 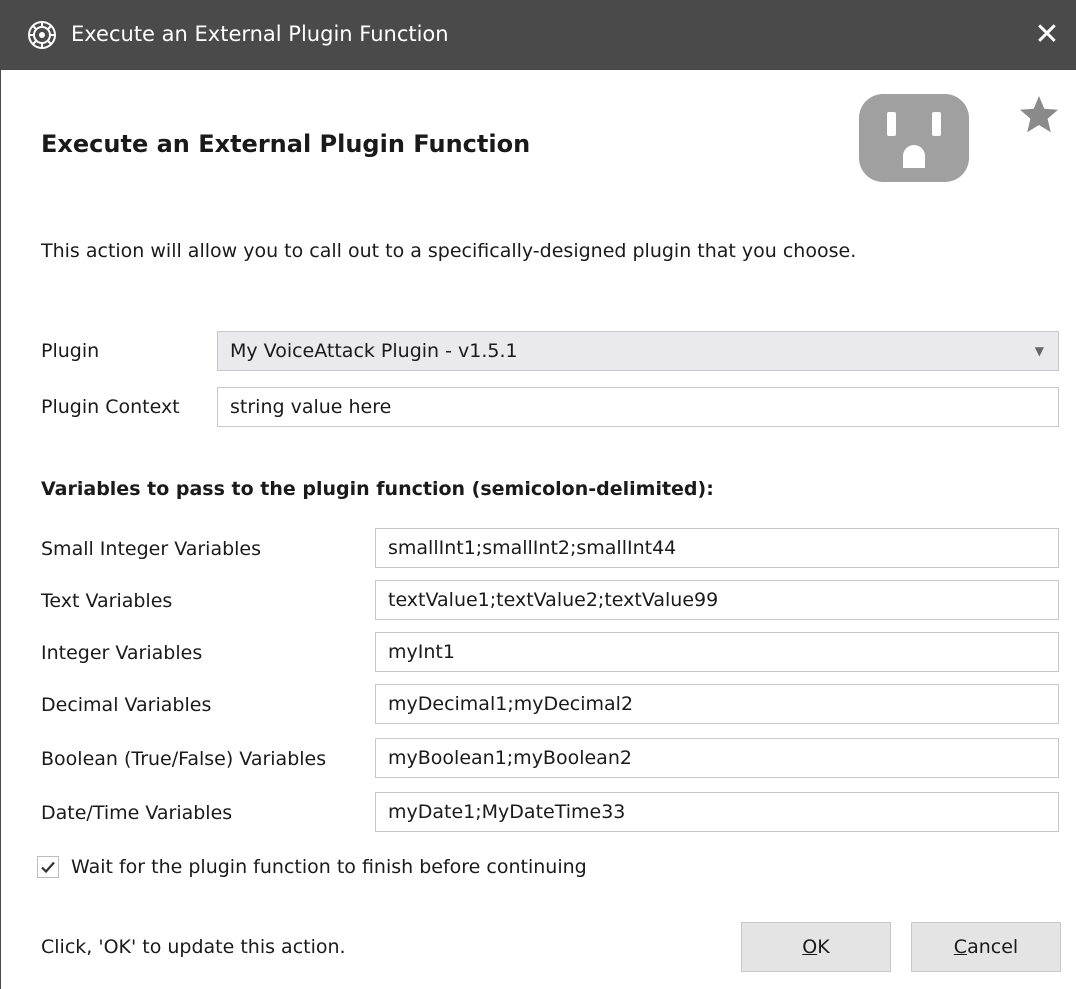 What do you see at coordinates (717, 812) in the screenshot?
I see `datetime-vars-input: myDate1;MyDateTime33` at bounding box center [717, 812].